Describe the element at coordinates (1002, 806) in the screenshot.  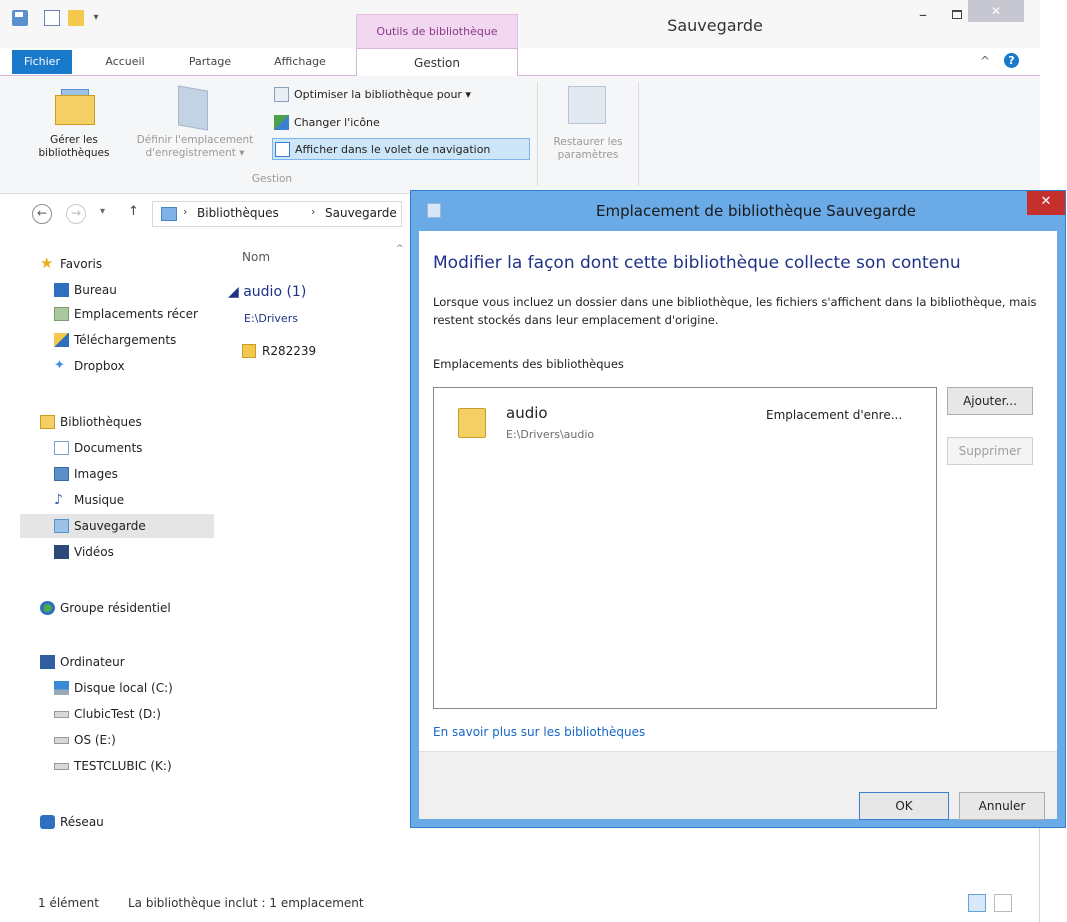
I see `cancel-button: Annuler` at that location.